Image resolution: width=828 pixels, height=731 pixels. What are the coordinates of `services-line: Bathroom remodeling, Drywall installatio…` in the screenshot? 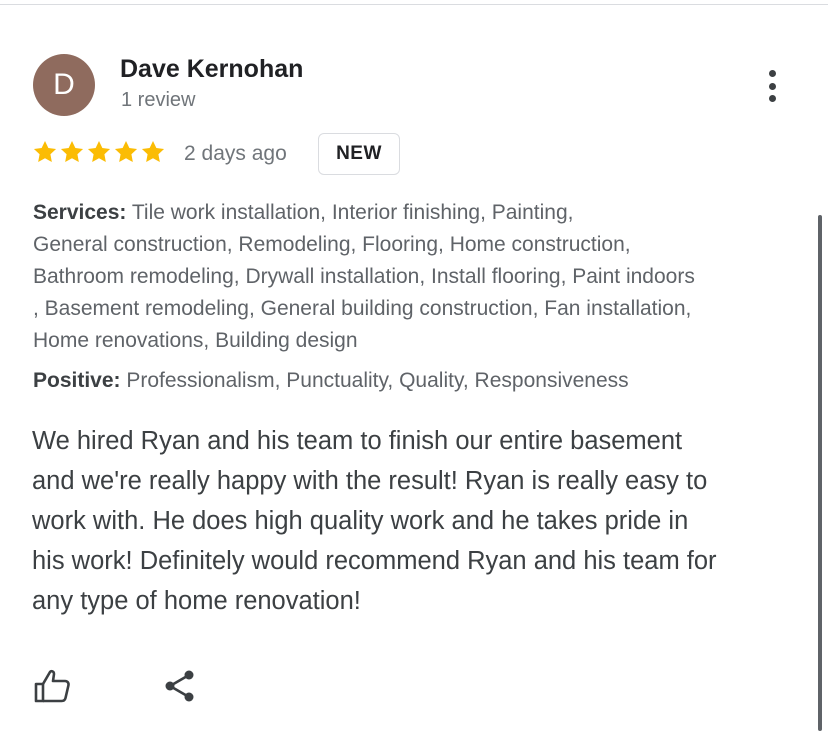 It's located at (364, 276).